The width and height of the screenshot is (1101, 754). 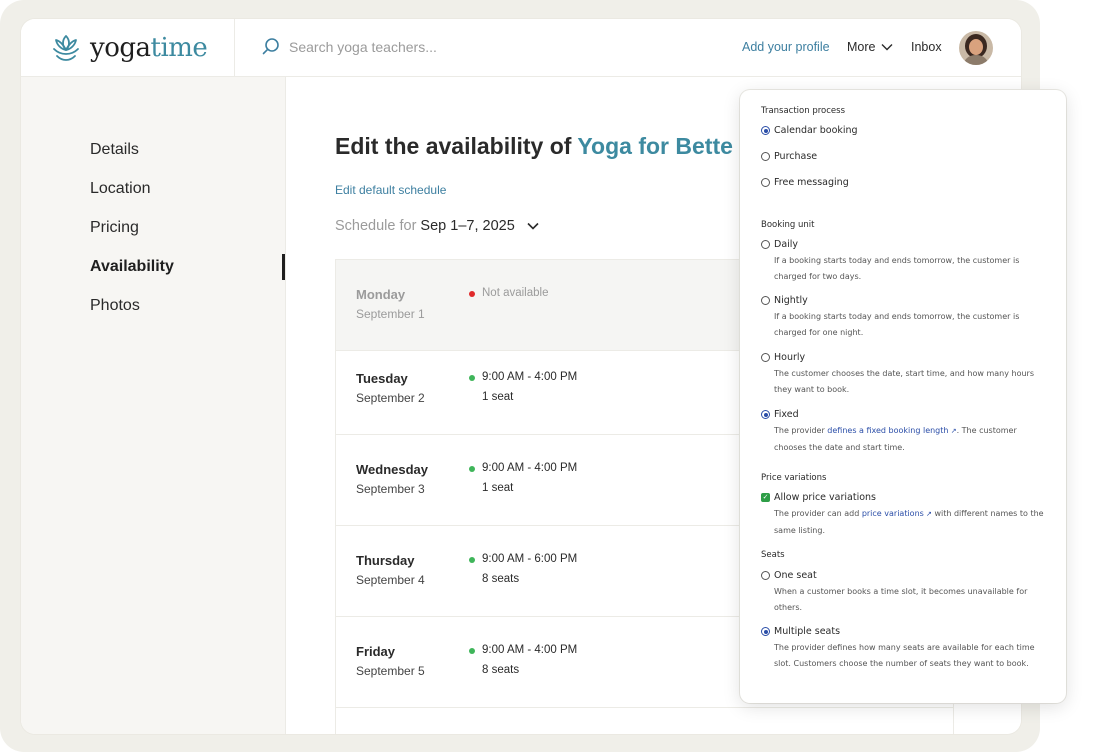 I want to click on price-variations-label: Price variations, so click(x=794, y=478).